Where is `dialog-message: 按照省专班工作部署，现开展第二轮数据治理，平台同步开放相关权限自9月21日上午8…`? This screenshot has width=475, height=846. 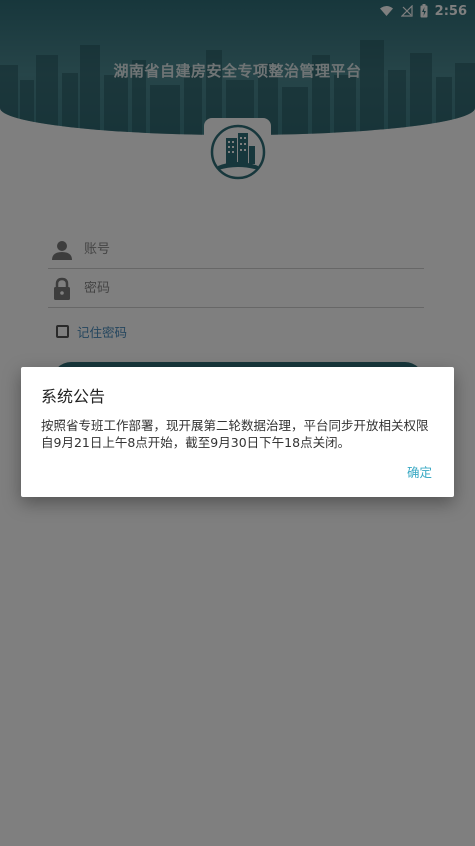
dialog-message: 按照省专班工作部署，现开展第二轮数据治理，平台同步开放相关权限自9月21日上午8… is located at coordinates (235, 434).